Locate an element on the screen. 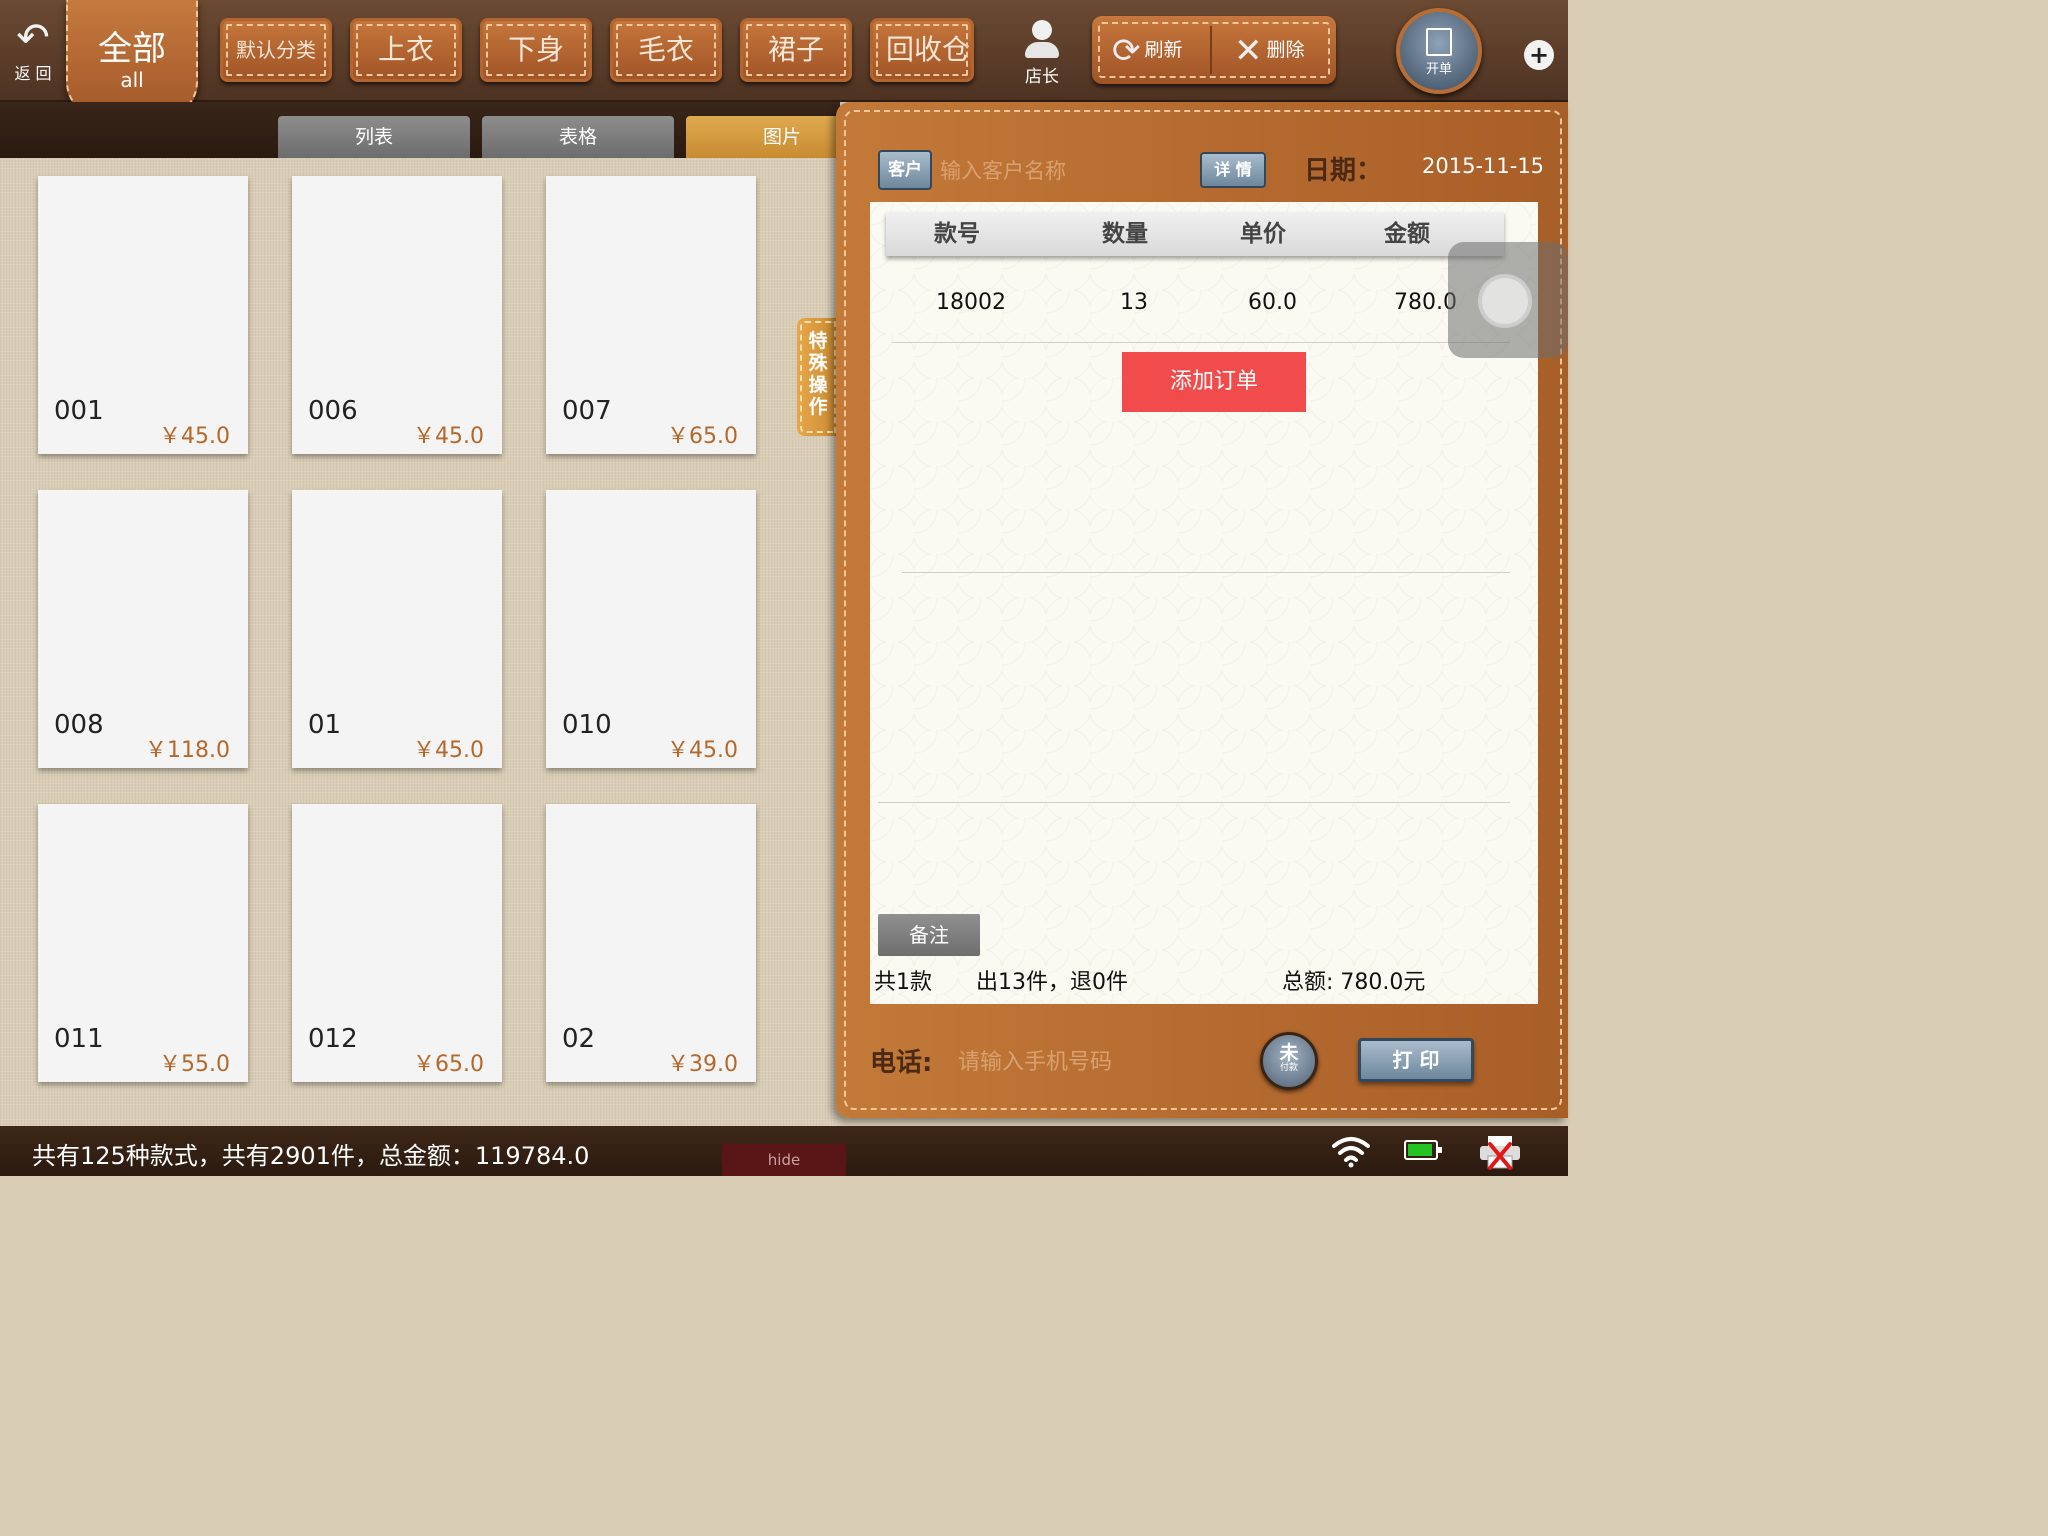  category-tab-tops: 上衣 is located at coordinates (406, 50).